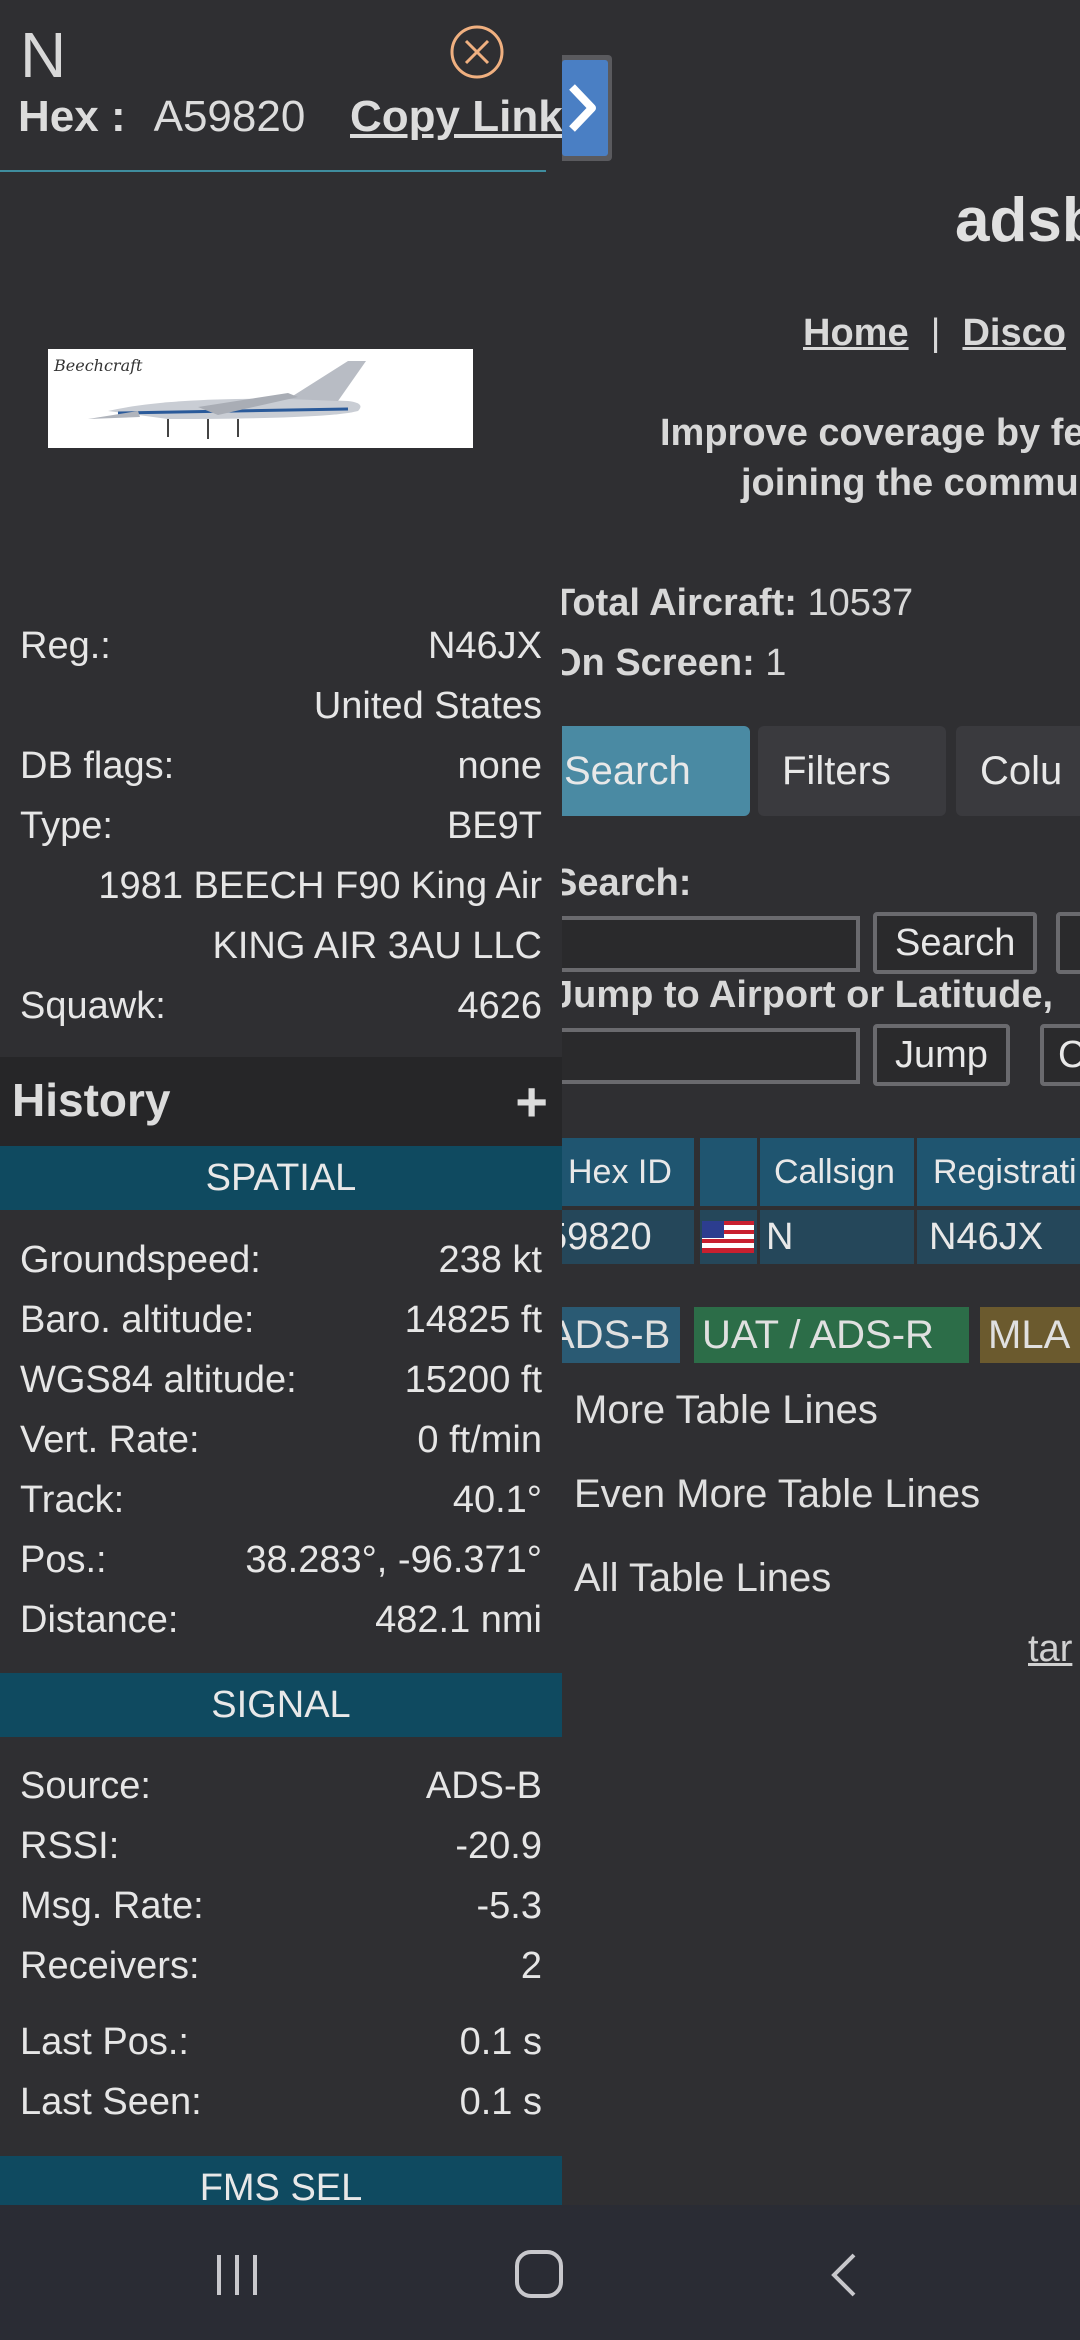  Describe the element at coordinates (499, 766) in the screenshot. I see `info-value: none` at that location.